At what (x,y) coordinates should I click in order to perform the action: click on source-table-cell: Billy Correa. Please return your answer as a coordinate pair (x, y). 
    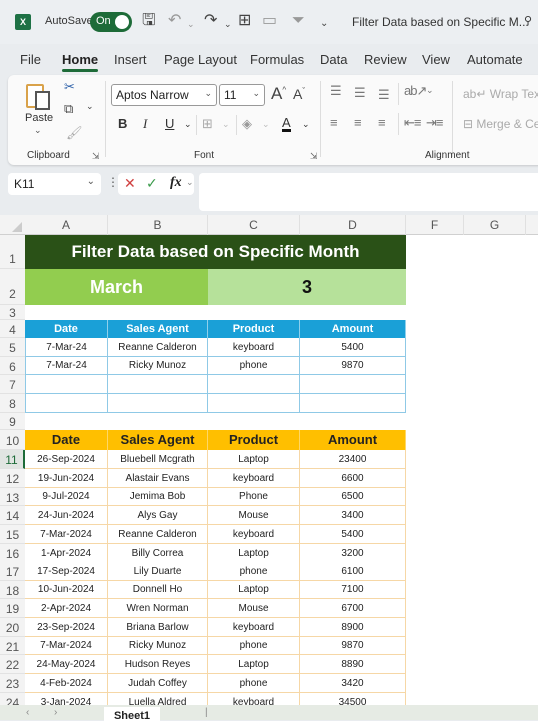
    Looking at the image, I should click on (158, 553).